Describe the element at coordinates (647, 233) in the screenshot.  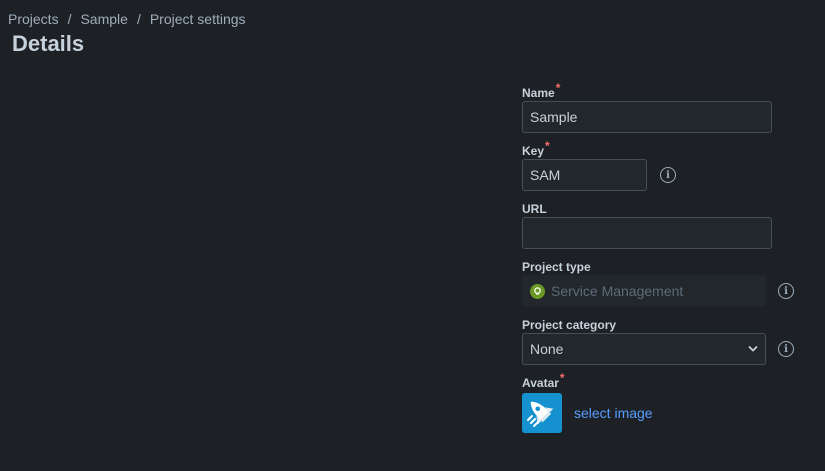
I see `url-input` at that location.